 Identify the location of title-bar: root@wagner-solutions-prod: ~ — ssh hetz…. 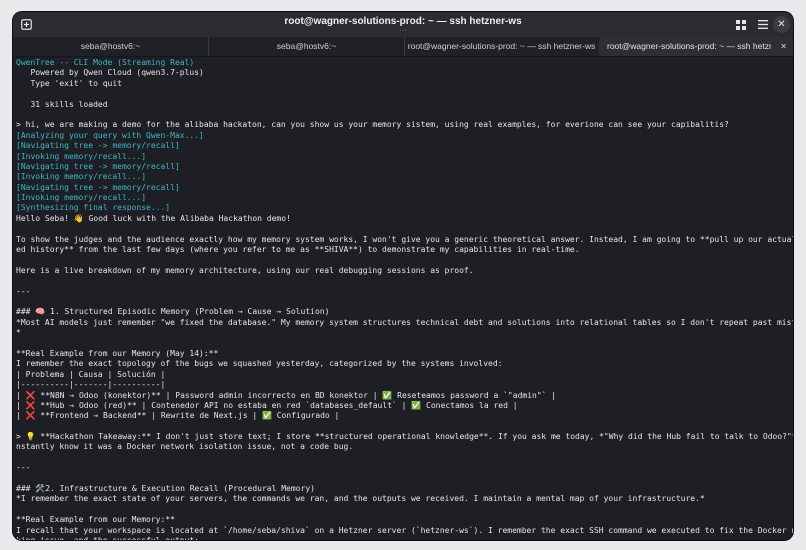
(403, 24).